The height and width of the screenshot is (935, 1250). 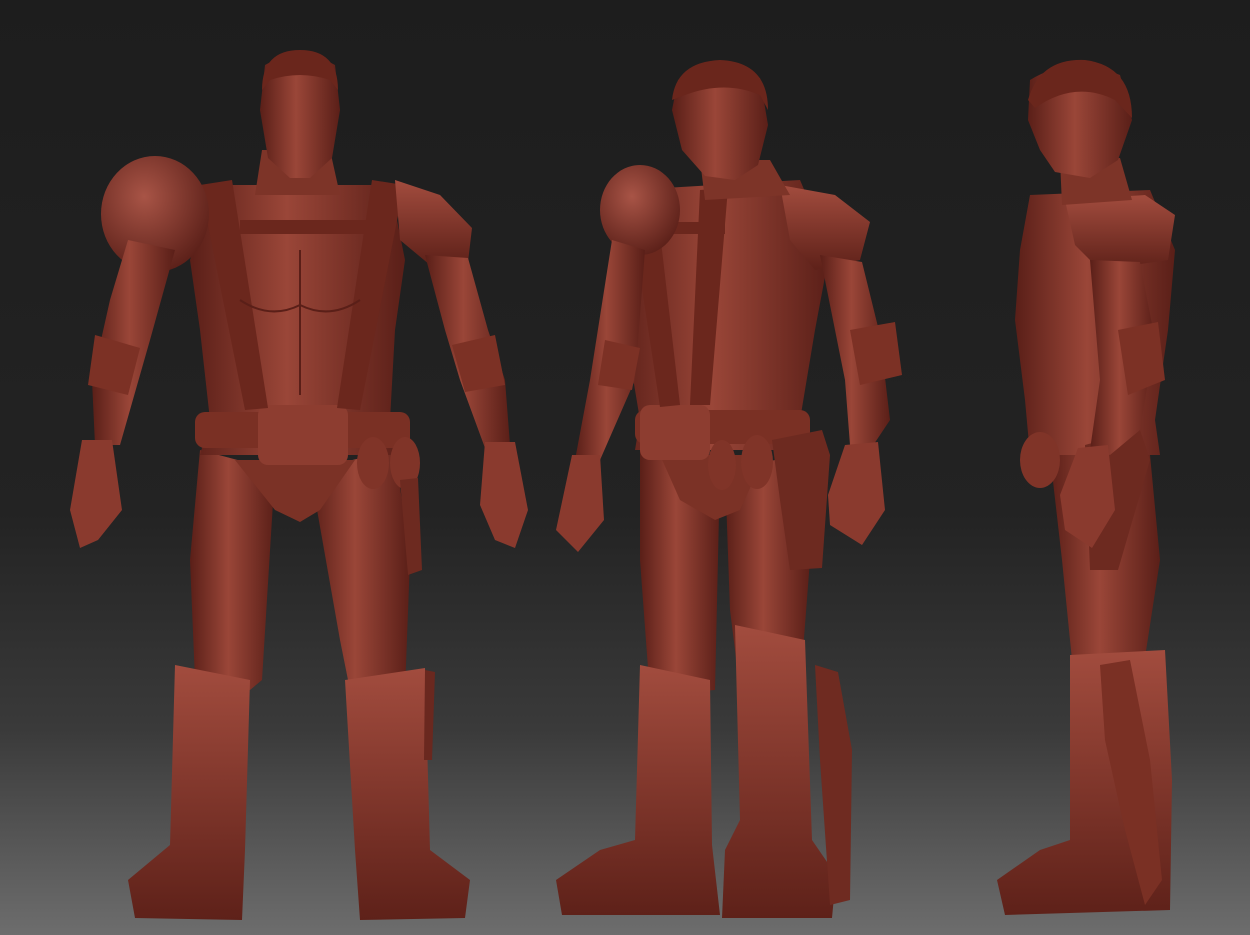 What do you see at coordinates (856, 493) in the screenshot?
I see `tq-front-hand` at bounding box center [856, 493].